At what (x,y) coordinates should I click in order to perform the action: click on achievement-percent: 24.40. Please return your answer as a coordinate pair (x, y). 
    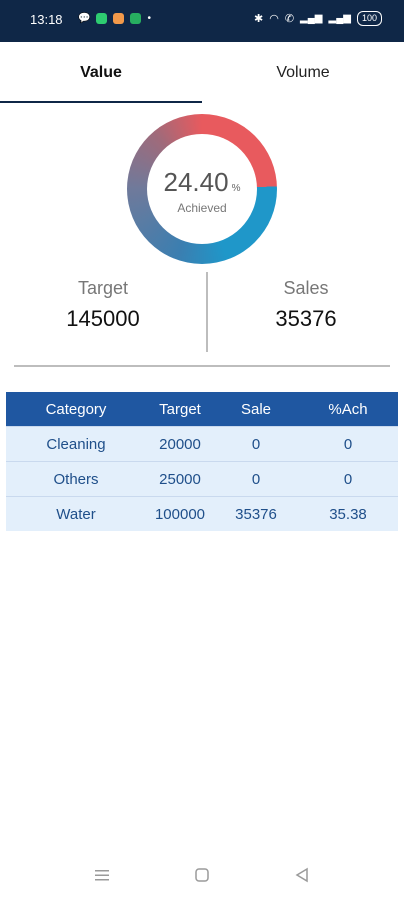
    Looking at the image, I should click on (196, 182).